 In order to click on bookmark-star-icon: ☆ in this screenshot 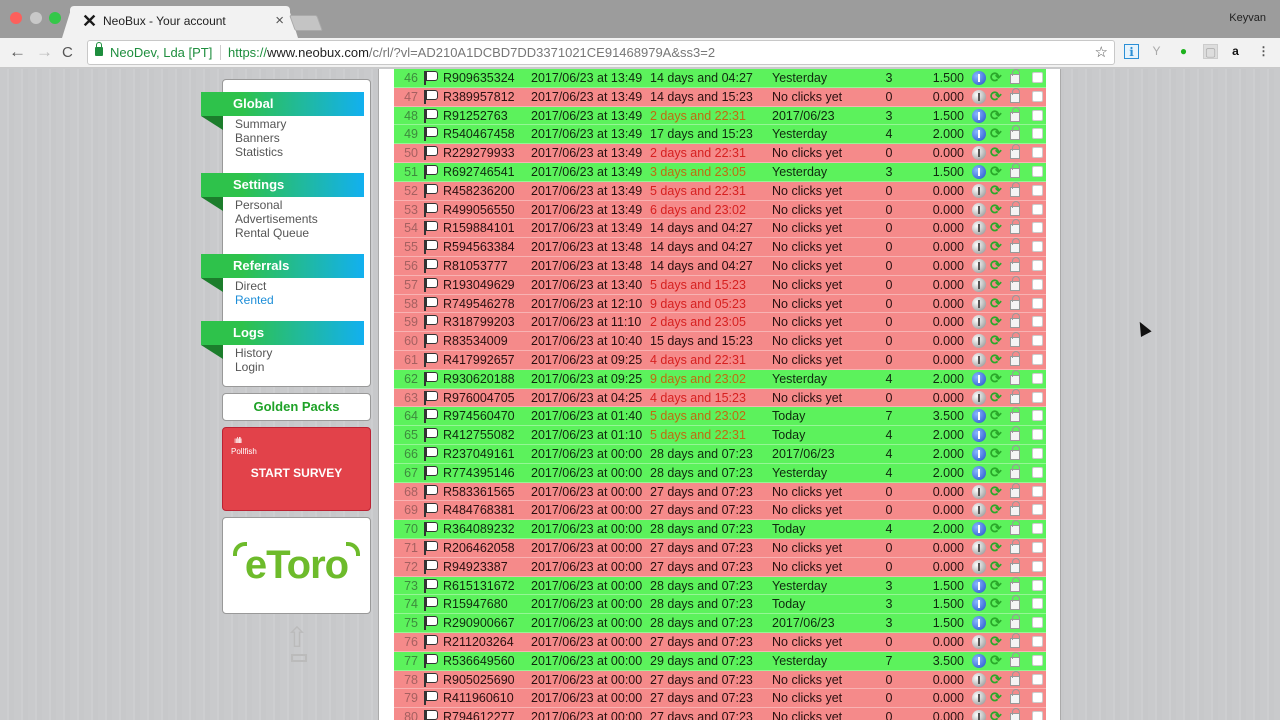, I will do `click(1101, 52)`.